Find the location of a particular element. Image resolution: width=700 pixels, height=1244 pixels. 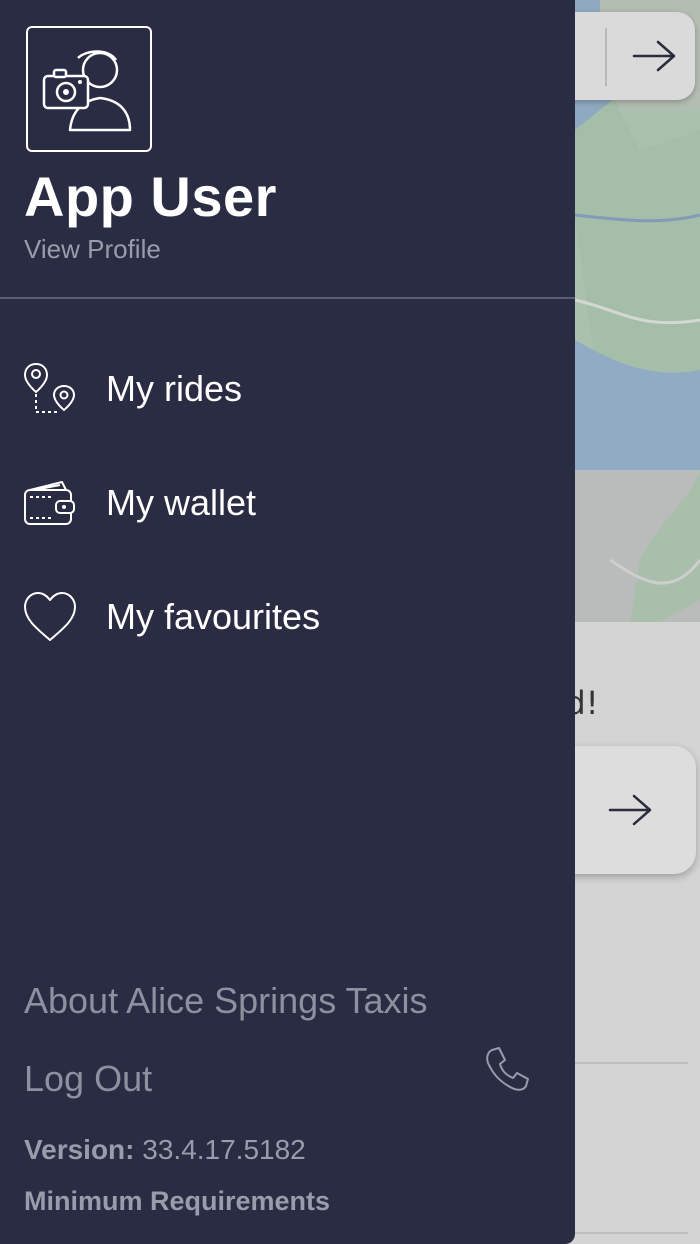

heart-icon is located at coordinates (50, 617).